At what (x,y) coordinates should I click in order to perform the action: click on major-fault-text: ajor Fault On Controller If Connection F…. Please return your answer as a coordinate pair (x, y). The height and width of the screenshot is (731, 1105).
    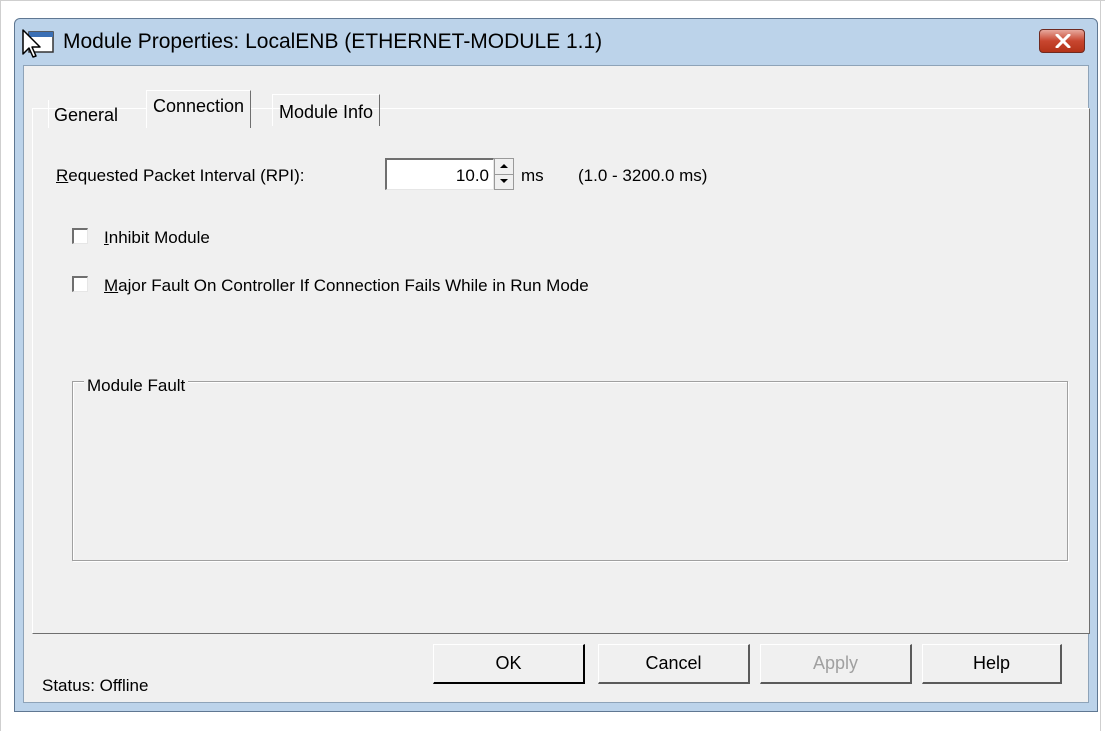
    Looking at the image, I should click on (353, 285).